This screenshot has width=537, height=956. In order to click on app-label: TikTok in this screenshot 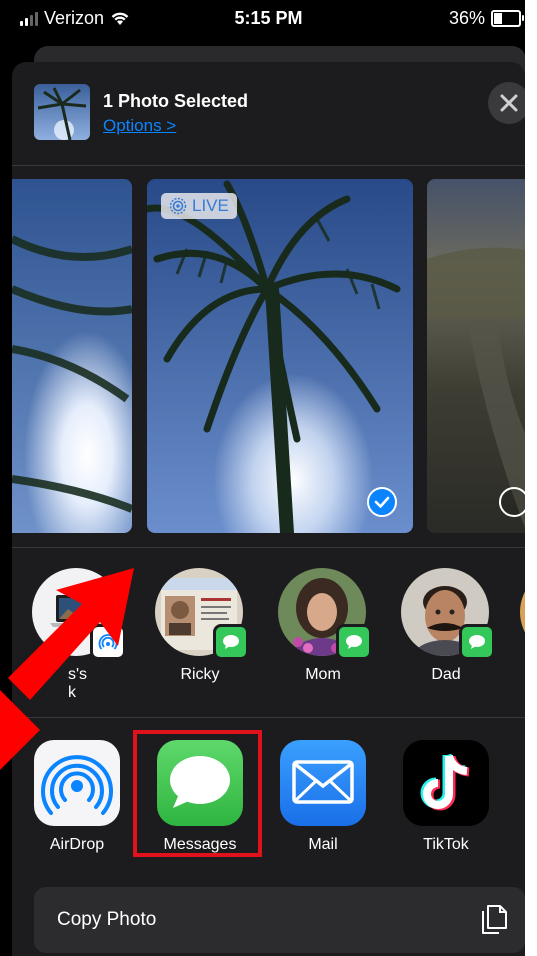, I will do `click(446, 844)`.